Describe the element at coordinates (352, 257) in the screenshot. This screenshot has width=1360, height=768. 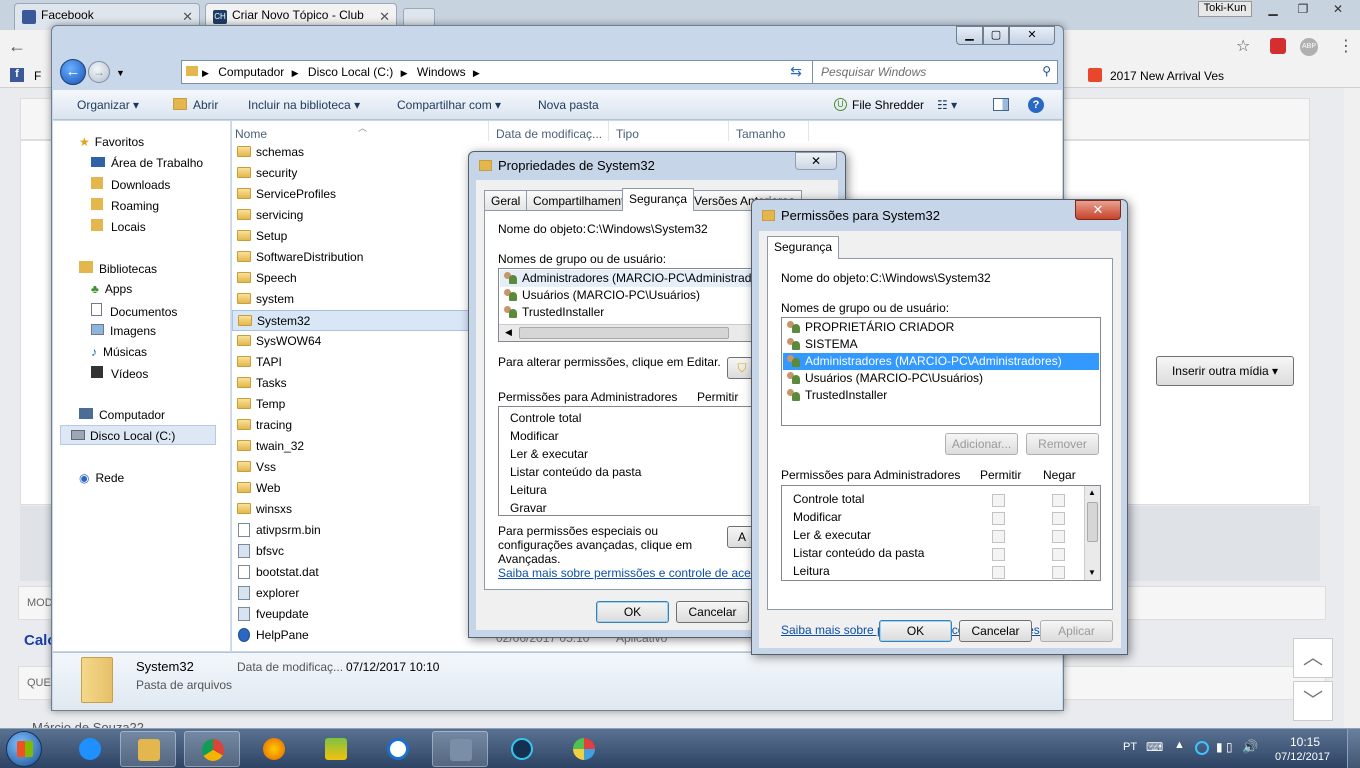
I see `file-row: SoftwareDistribution` at that location.